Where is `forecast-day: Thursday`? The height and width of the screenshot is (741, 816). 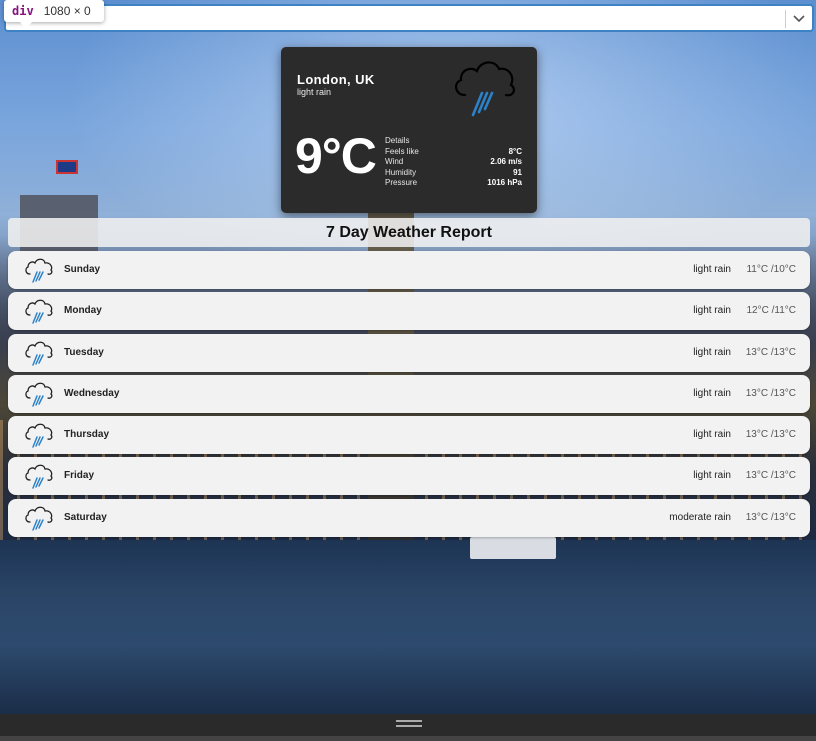 forecast-day: Thursday is located at coordinates (87, 435).